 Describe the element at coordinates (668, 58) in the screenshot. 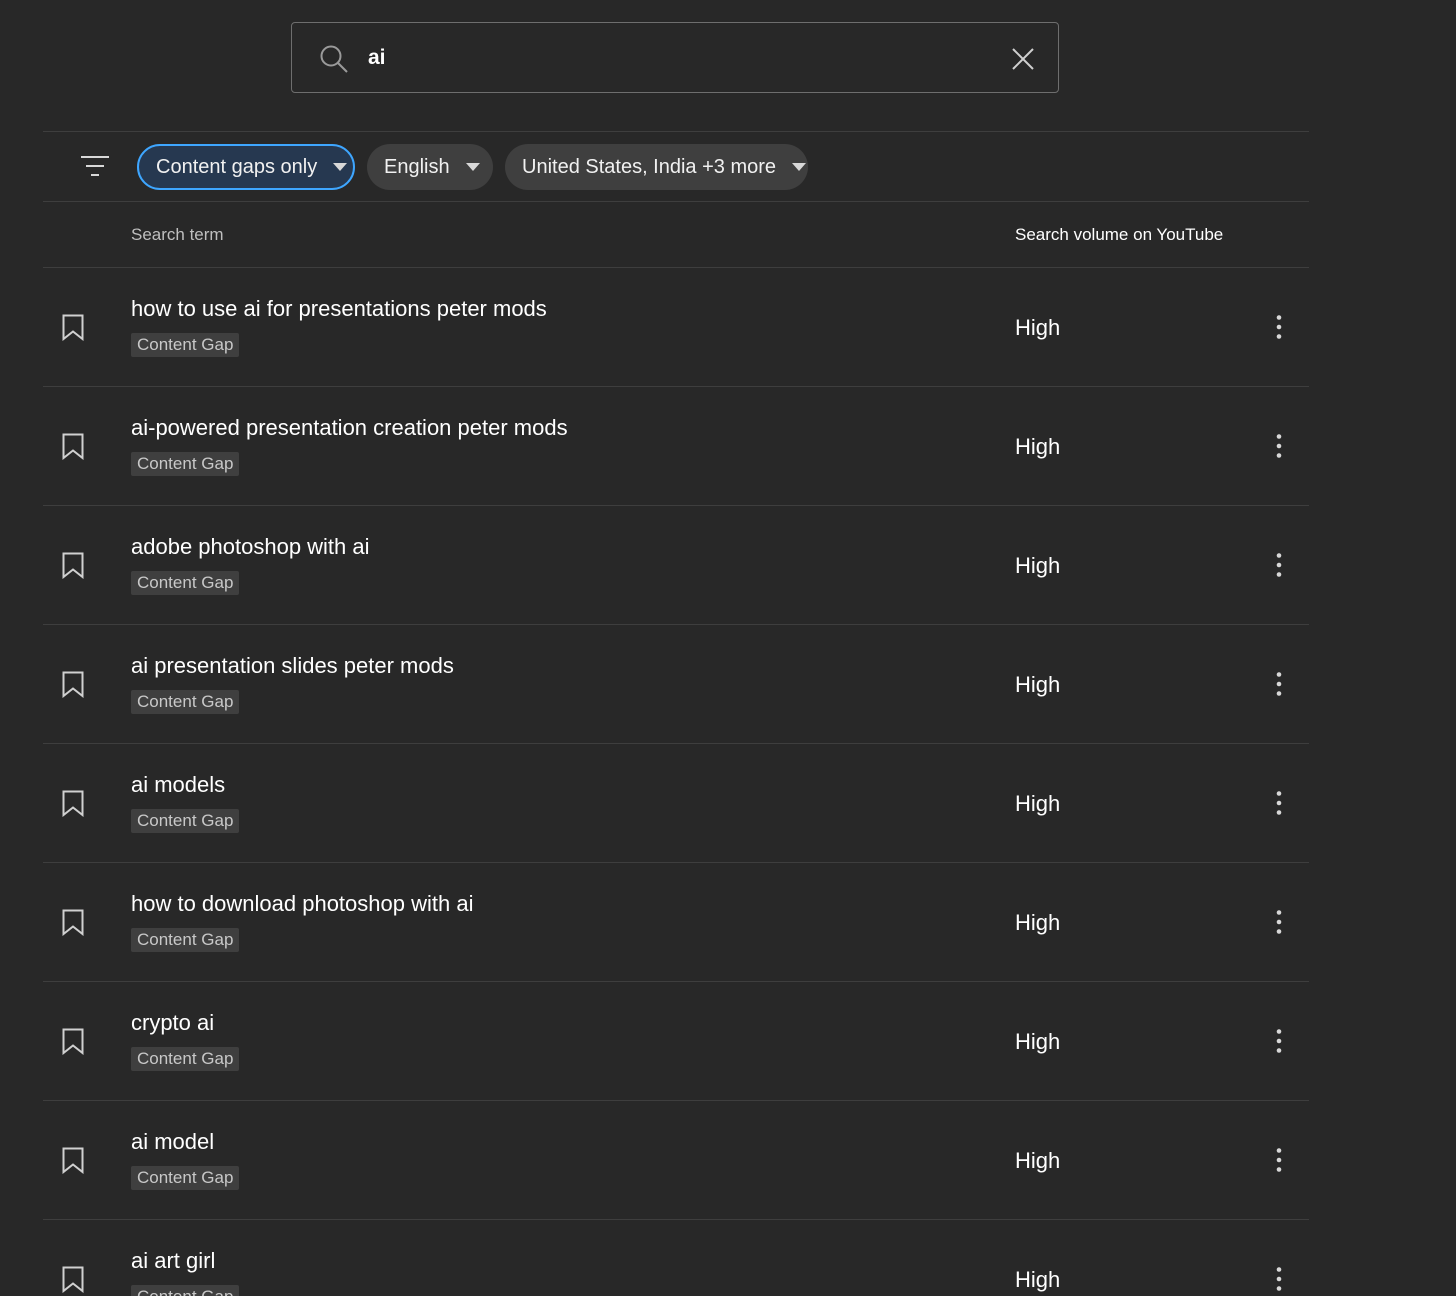

I see `search-input` at that location.